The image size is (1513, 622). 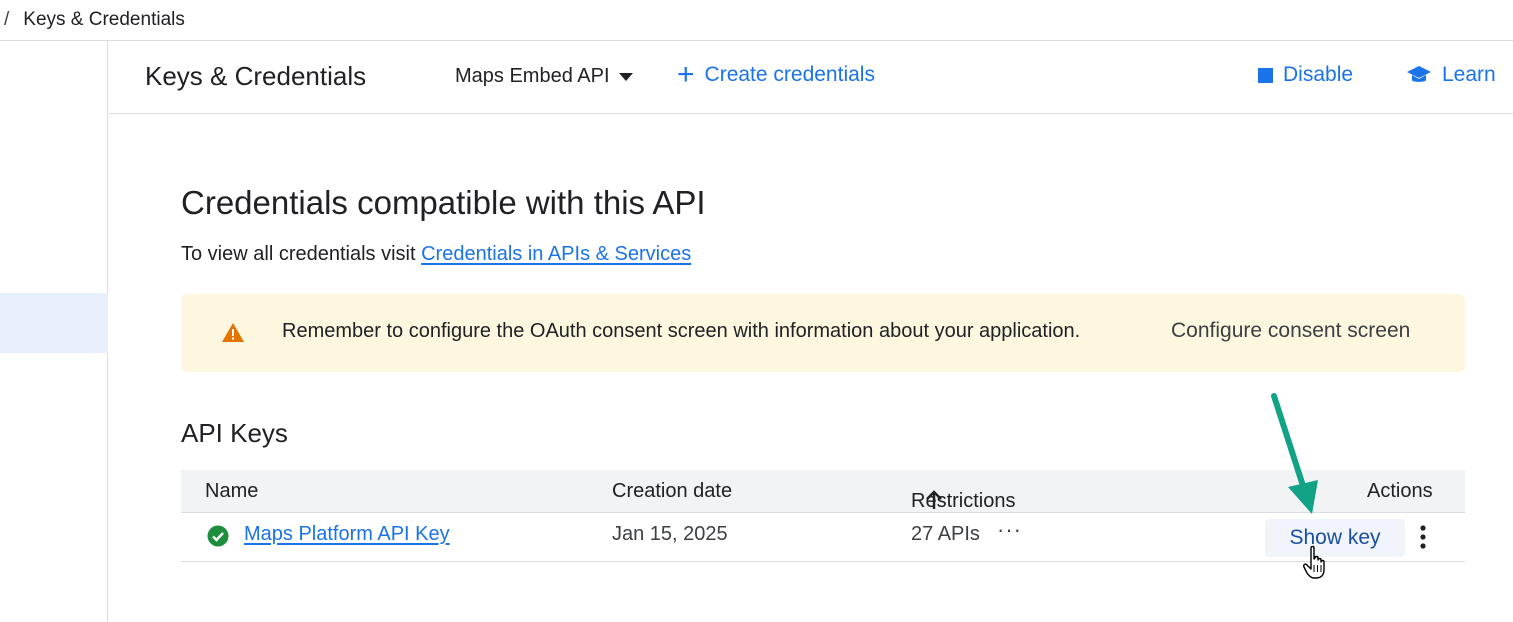 I want to click on api-key-name-link: Maps Platform API Key, so click(x=347, y=534).